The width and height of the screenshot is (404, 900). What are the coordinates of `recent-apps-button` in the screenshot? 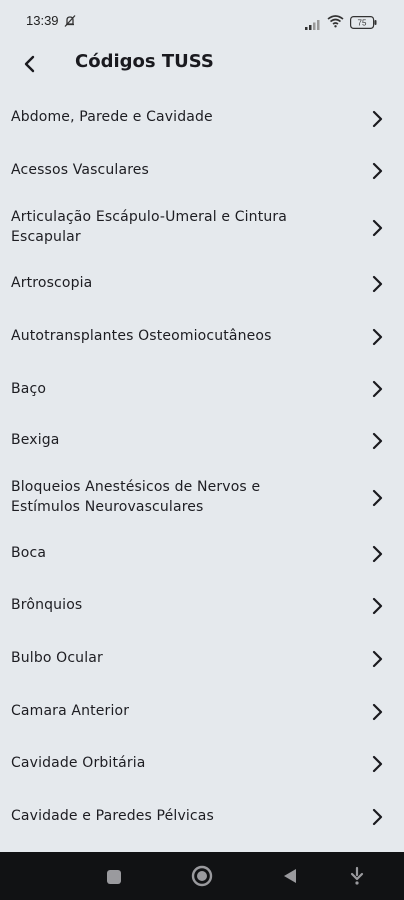 It's located at (114, 877).